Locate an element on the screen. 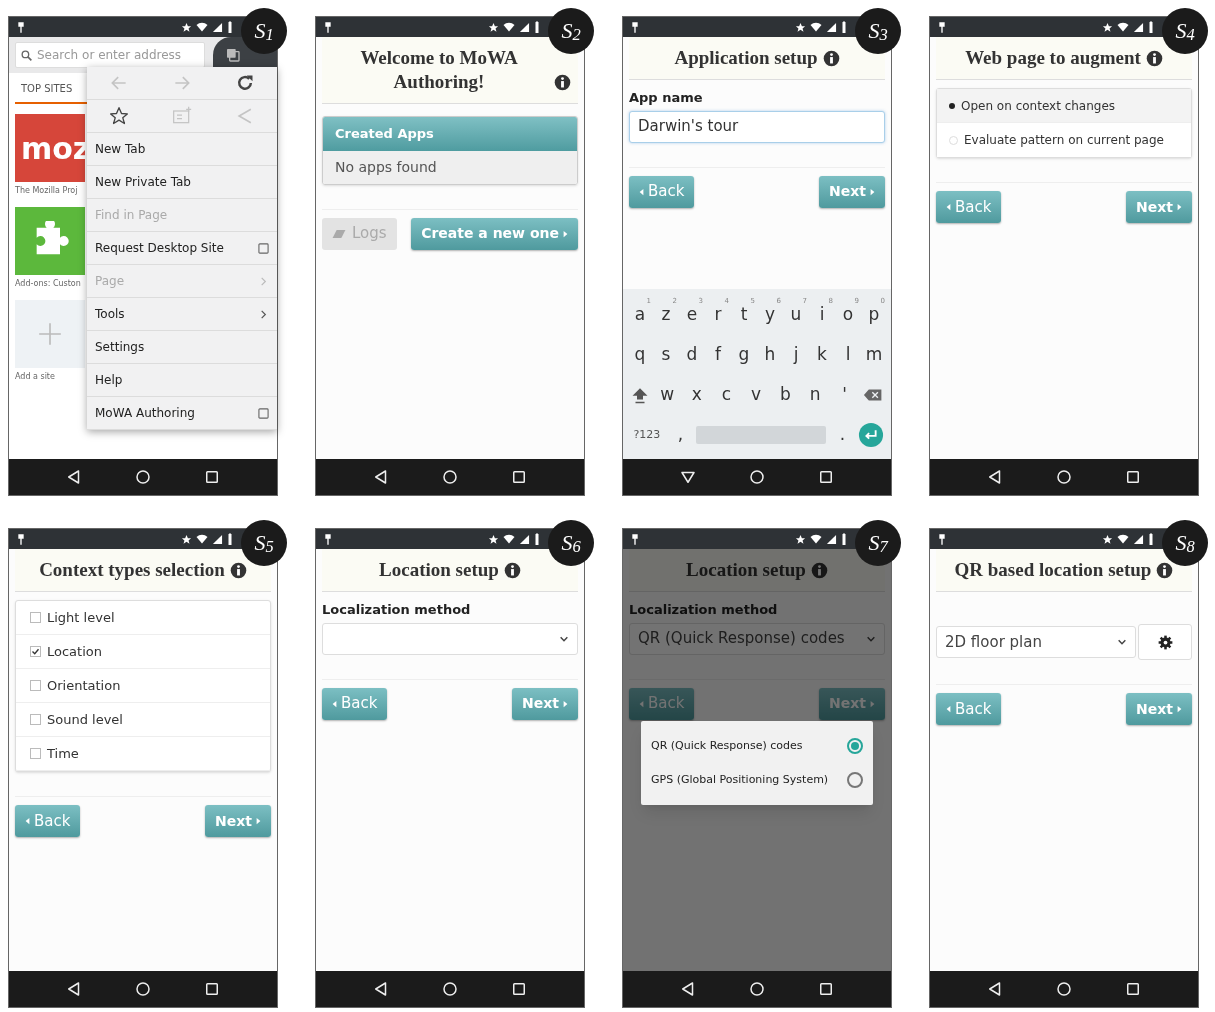  menu-item: MoWA Authoring is located at coordinates (182, 413).